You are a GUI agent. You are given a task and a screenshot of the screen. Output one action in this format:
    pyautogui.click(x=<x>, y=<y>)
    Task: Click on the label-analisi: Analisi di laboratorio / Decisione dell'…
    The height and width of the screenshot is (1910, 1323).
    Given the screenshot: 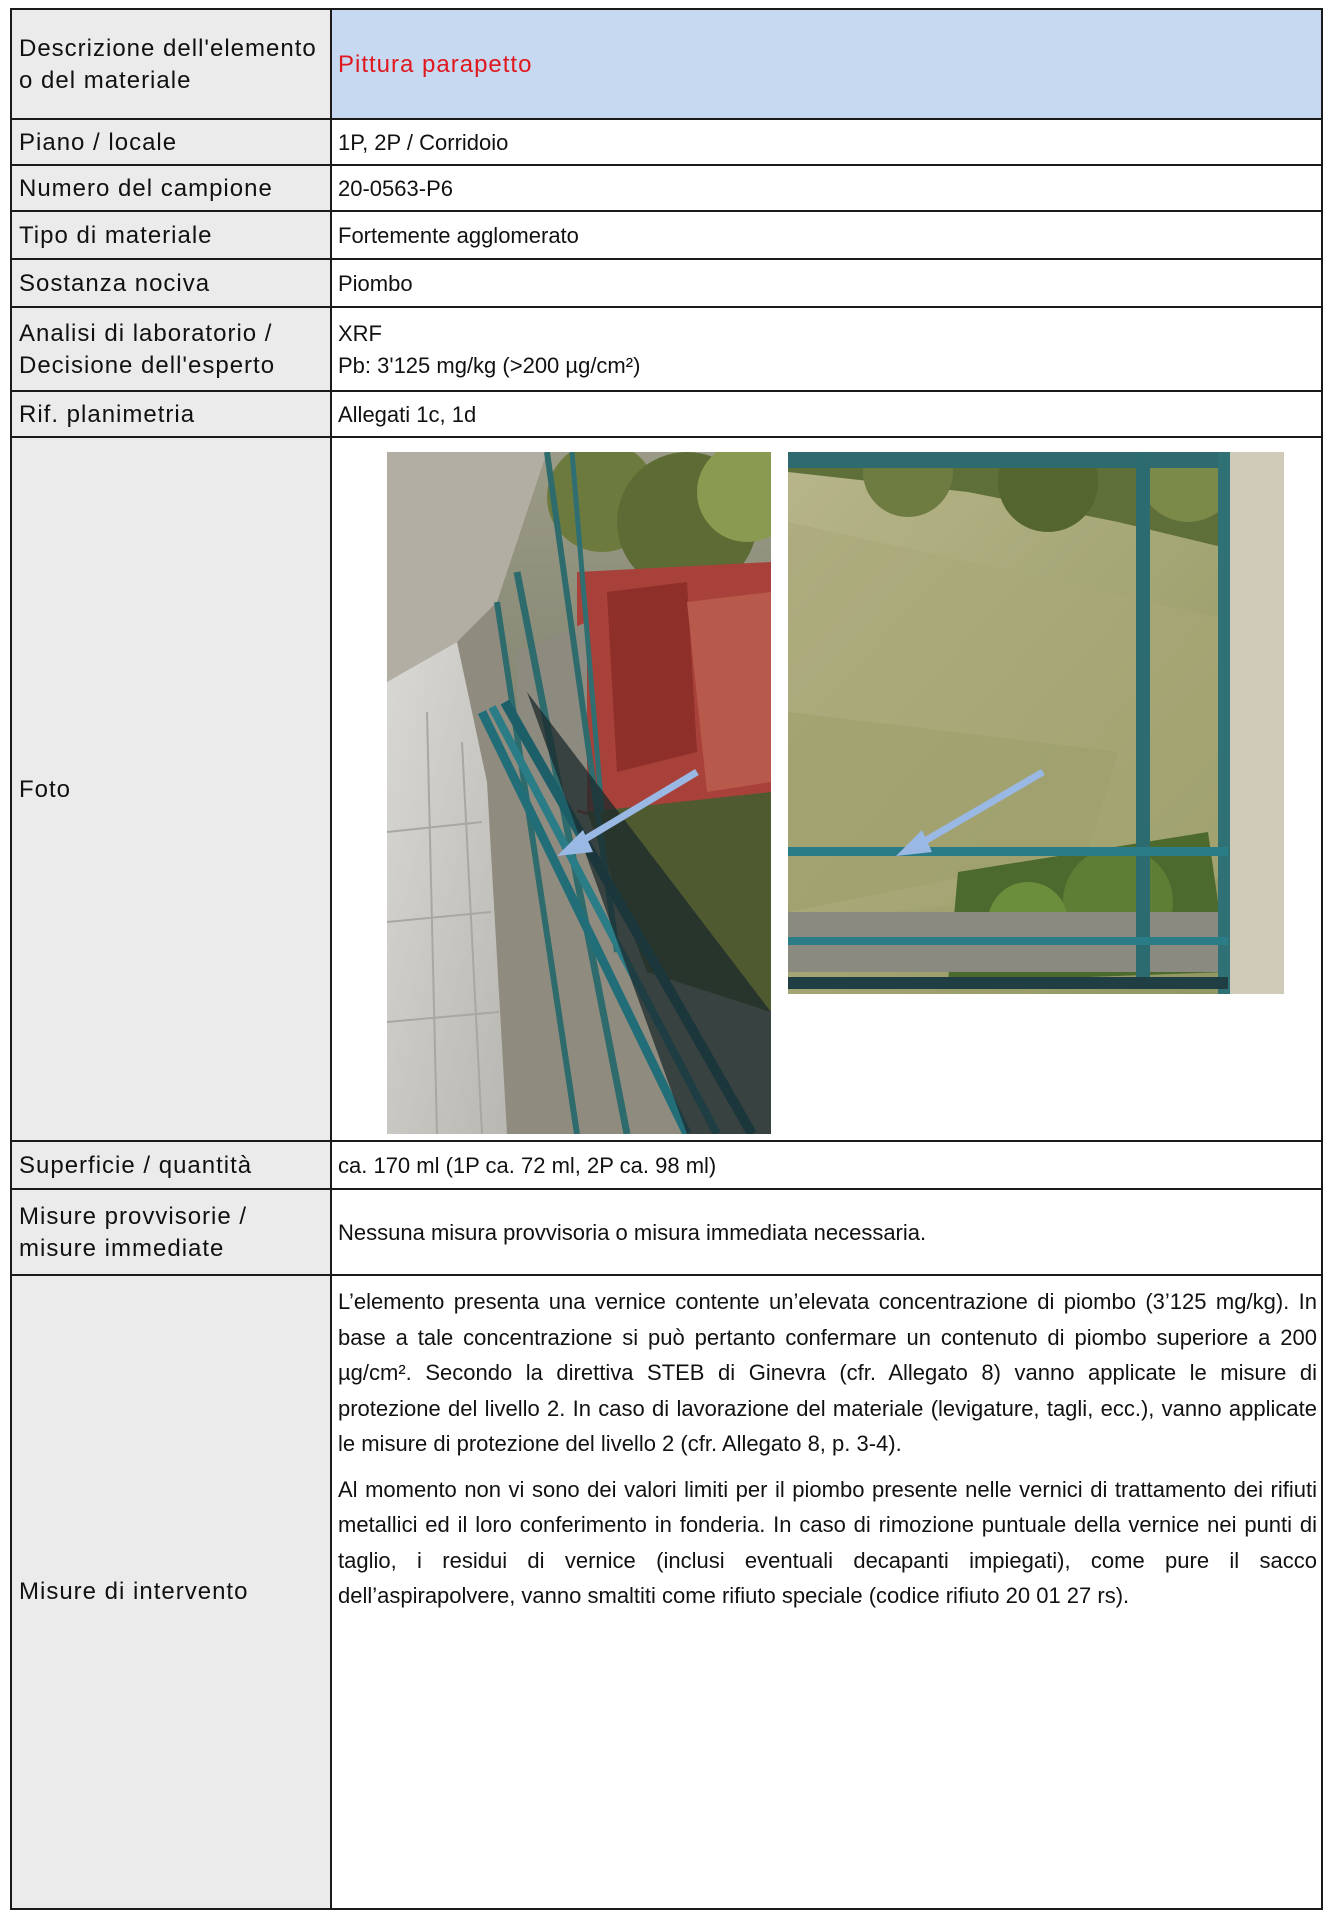 What is the action you would take?
    pyautogui.click(x=172, y=350)
    